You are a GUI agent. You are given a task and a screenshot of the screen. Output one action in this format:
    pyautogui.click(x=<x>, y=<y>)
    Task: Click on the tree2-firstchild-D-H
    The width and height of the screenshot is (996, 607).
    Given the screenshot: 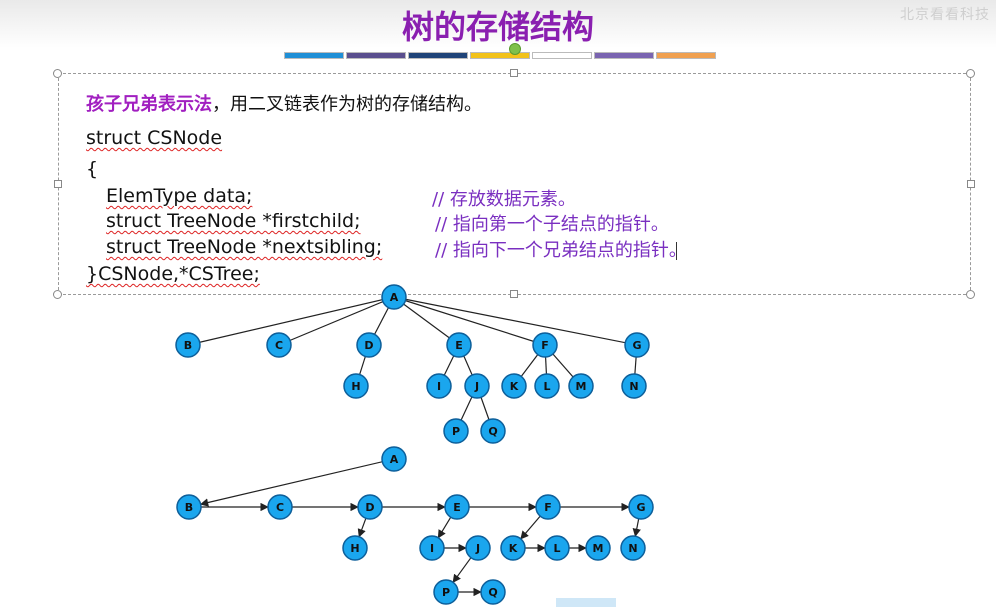 What is the action you would take?
    pyautogui.click(x=362, y=528)
    